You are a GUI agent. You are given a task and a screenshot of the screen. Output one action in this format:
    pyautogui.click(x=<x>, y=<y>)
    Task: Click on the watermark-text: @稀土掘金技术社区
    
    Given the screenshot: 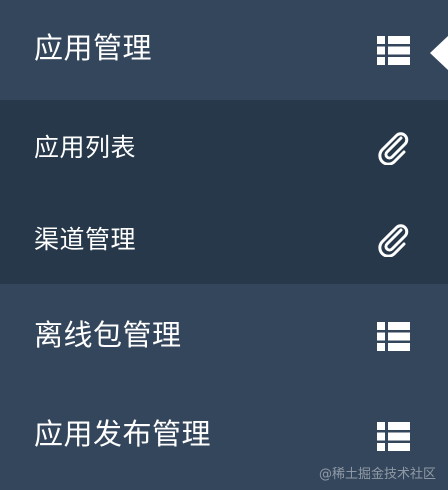 What is the action you would take?
    pyautogui.click(x=377, y=474)
    